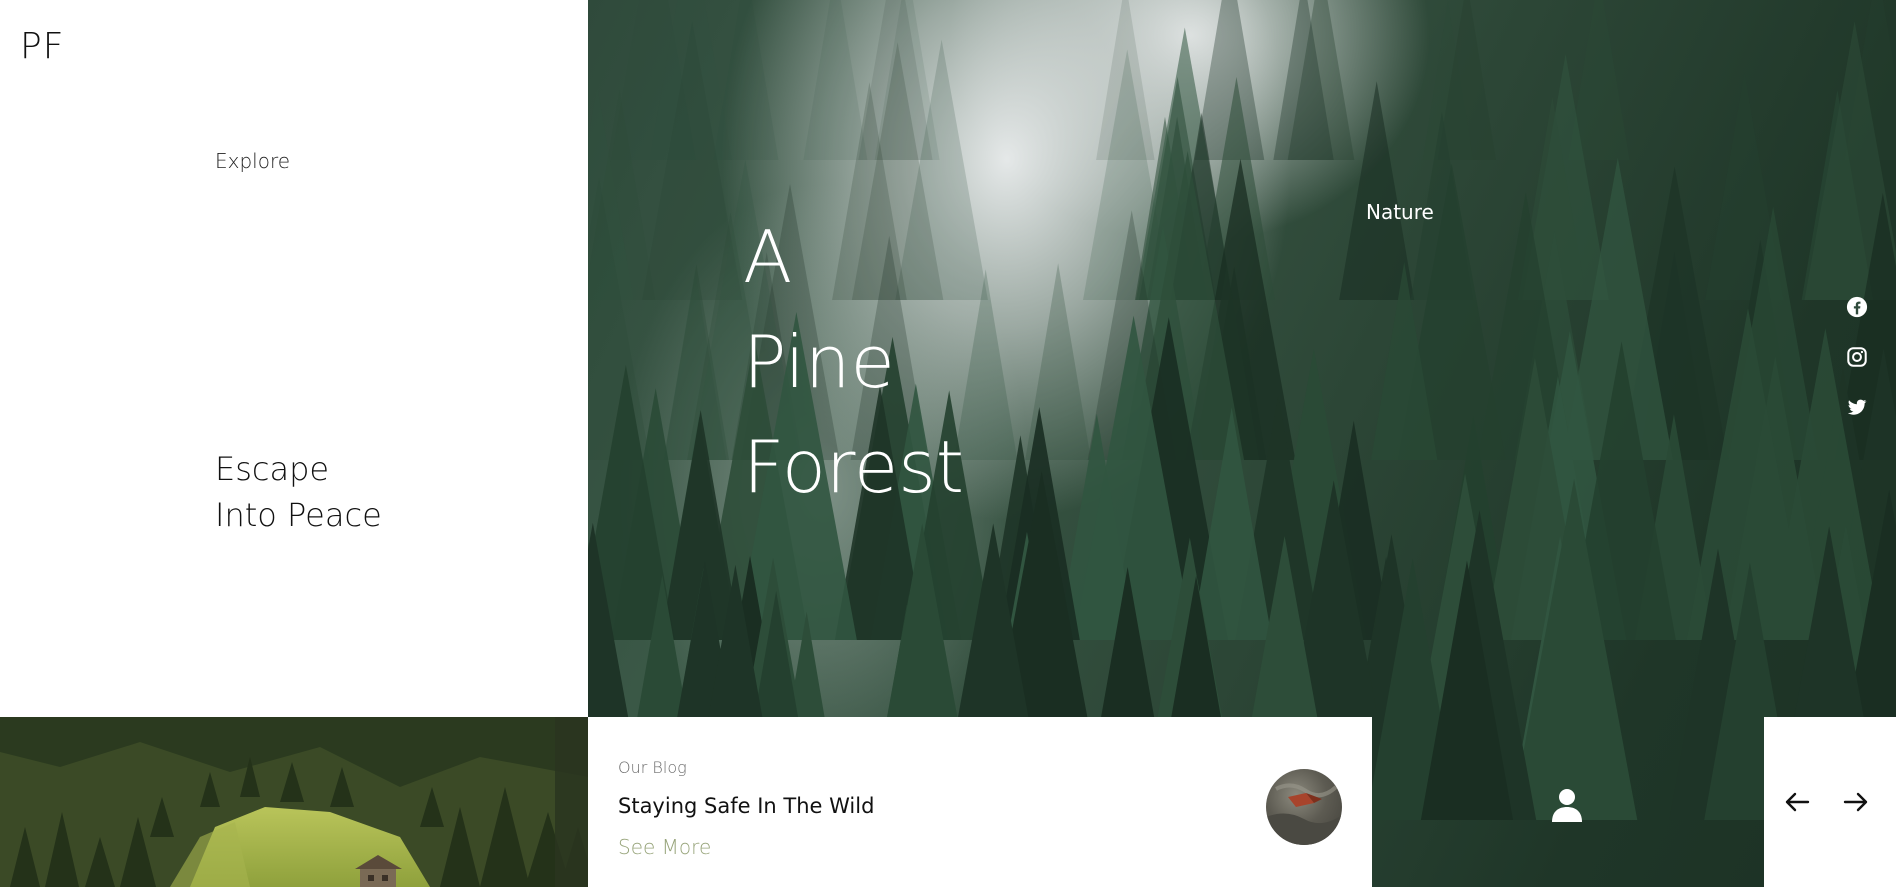 This screenshot has height=887, width=1896. Describe the element at coordinates (1400, 212) in the screenshot. I see `category-label: Nature` at that location.